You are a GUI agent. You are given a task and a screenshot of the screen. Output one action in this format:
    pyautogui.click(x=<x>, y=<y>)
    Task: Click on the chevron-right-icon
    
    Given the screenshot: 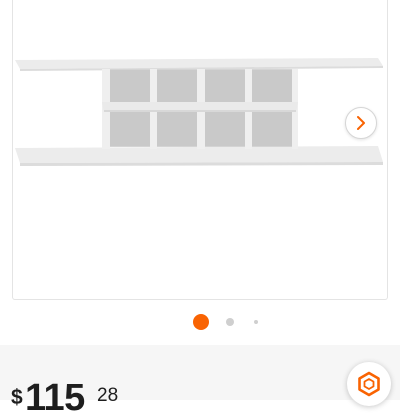 What is the action you would take?
    pyautogui.click(x=361, y=123)
    